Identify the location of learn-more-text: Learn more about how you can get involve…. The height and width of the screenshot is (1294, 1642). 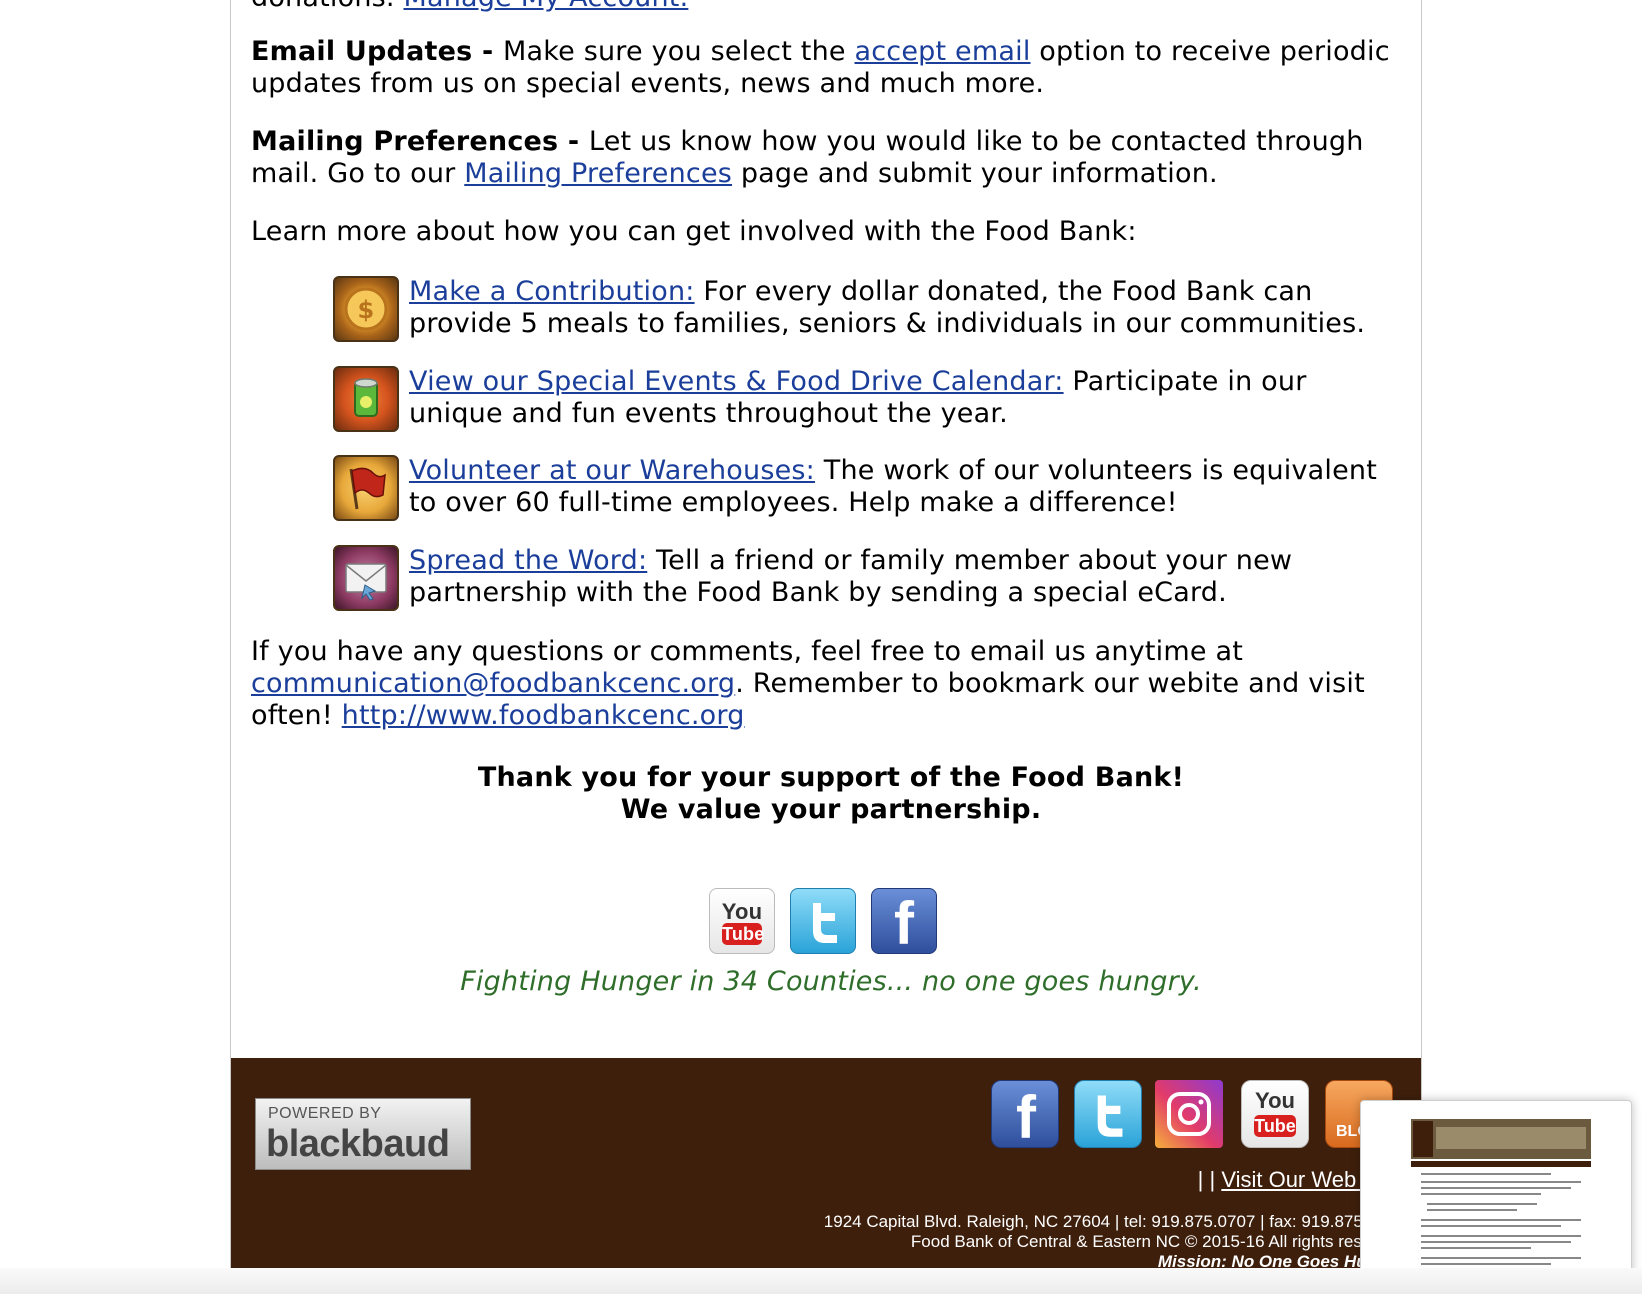
(694, 231).